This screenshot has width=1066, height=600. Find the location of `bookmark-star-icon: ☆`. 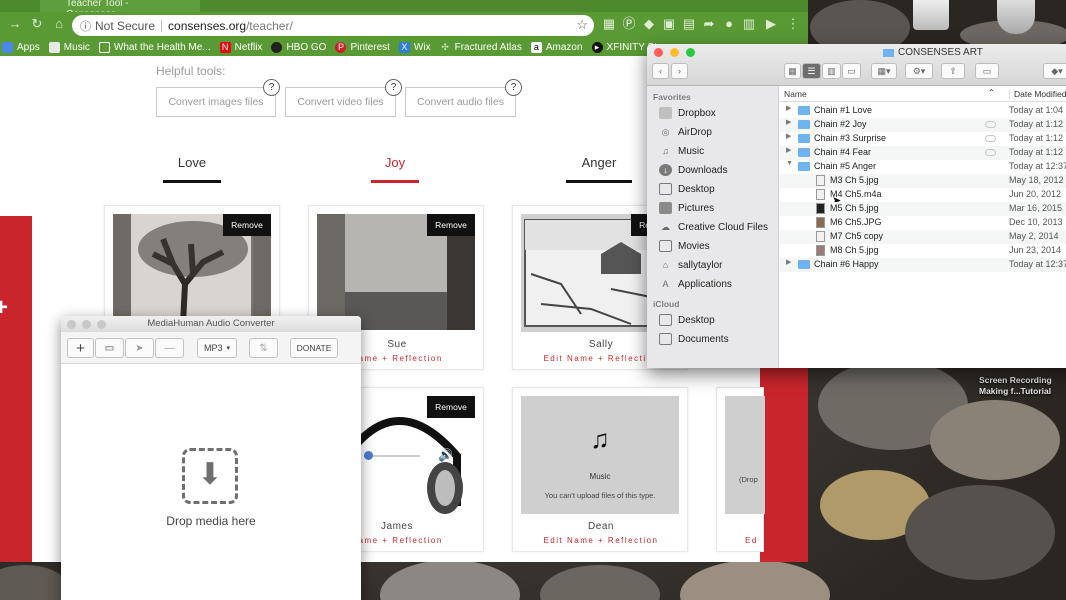

bookmark-star-icon: ☆ is located at coordinates (582, 25).